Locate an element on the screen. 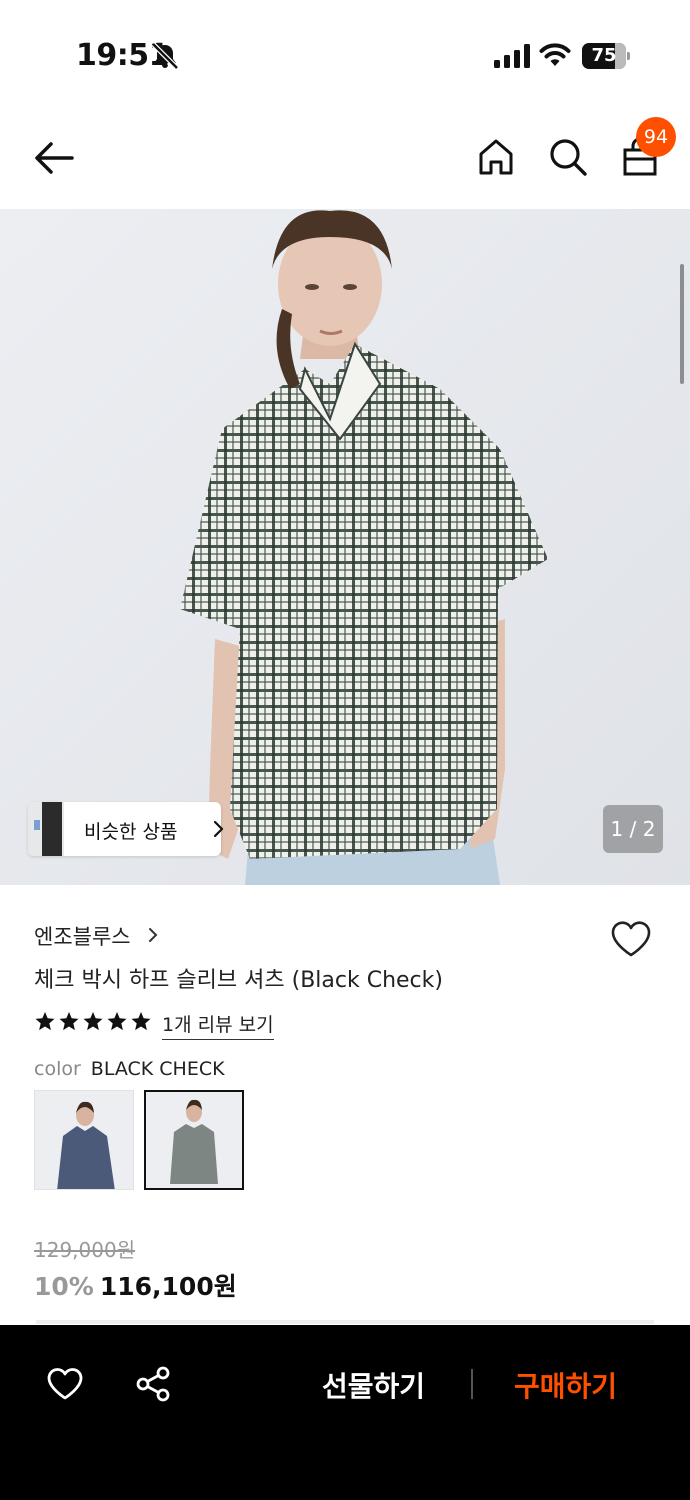 This screenshot has height=1500, width=690. top-nav: 94 is located at coordinates (345, 157).